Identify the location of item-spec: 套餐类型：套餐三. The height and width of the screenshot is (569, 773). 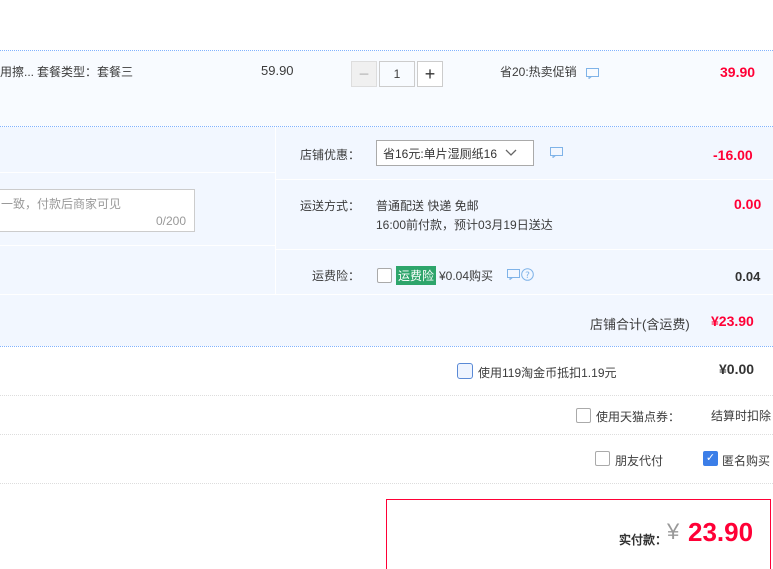
(85, 72).